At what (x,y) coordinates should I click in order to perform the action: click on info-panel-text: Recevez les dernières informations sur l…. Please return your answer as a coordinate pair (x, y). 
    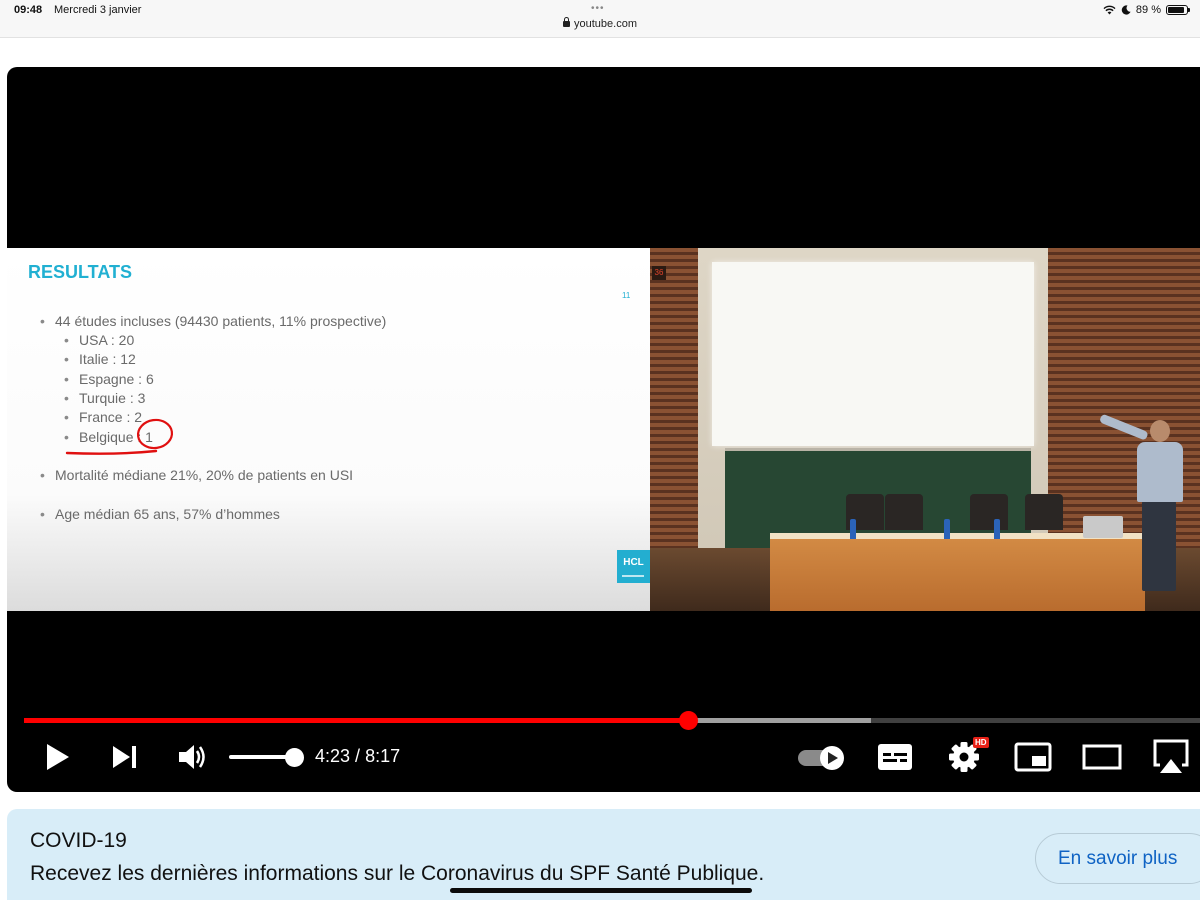
    Looking at the image, I should click on (397, 874).